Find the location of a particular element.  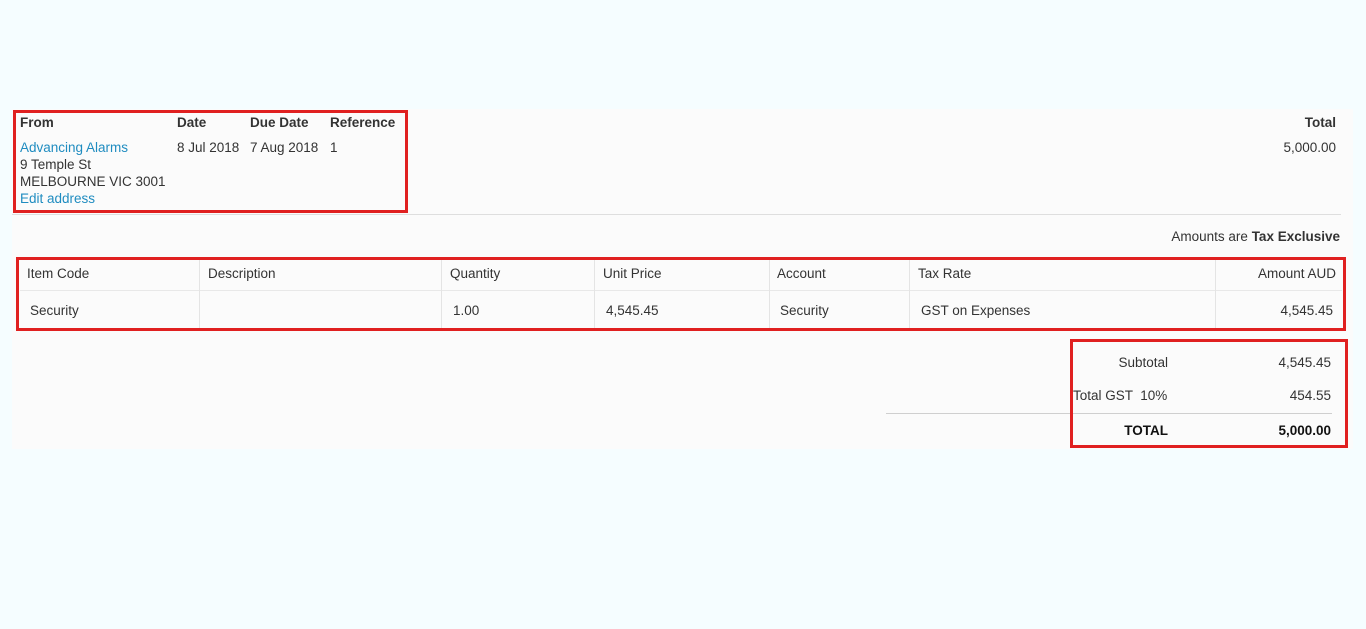

total-value: 5,000.00 is located at coordinates (1309, 147).